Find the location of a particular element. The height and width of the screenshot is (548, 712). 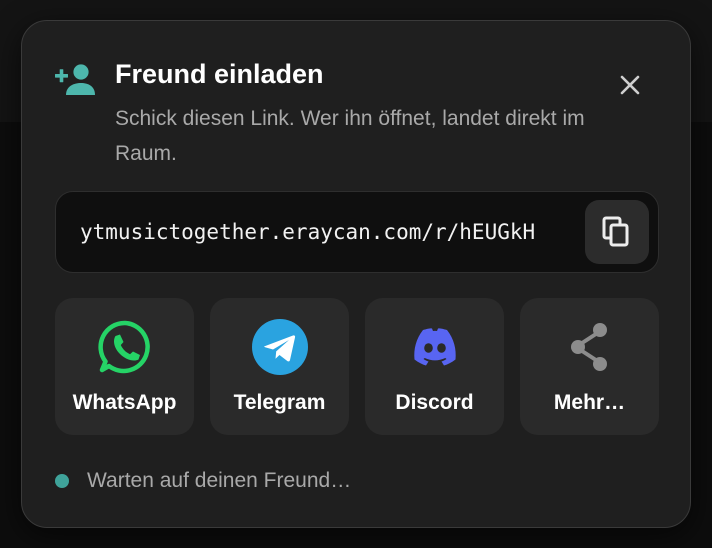

dialog-title: Freund einladen is located at coordinates (219, 74).